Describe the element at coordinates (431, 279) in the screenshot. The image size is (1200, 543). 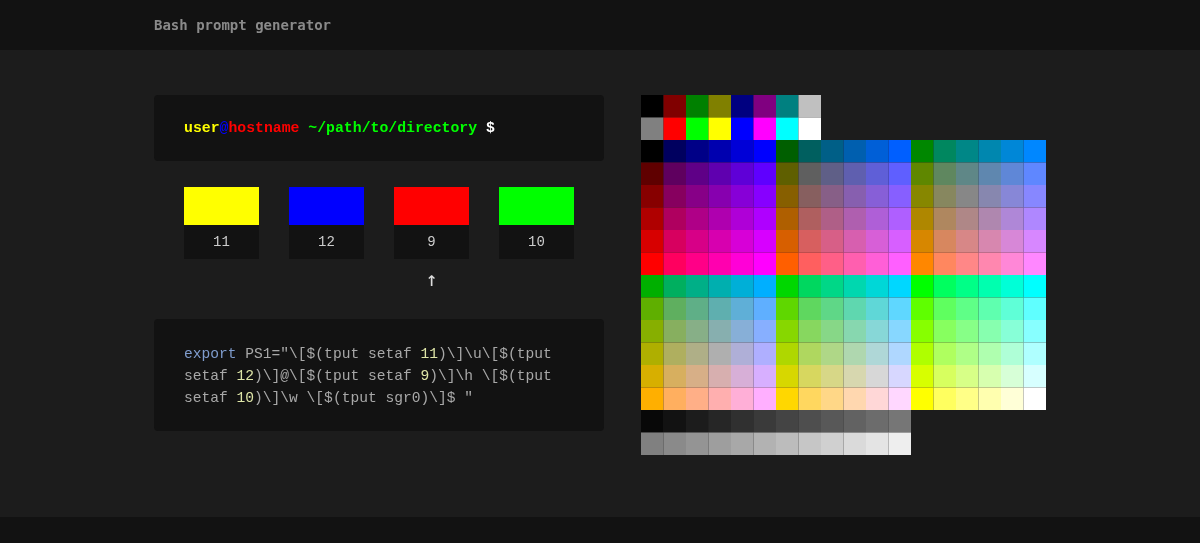
I see `selection-arrow: ↑` at that location.